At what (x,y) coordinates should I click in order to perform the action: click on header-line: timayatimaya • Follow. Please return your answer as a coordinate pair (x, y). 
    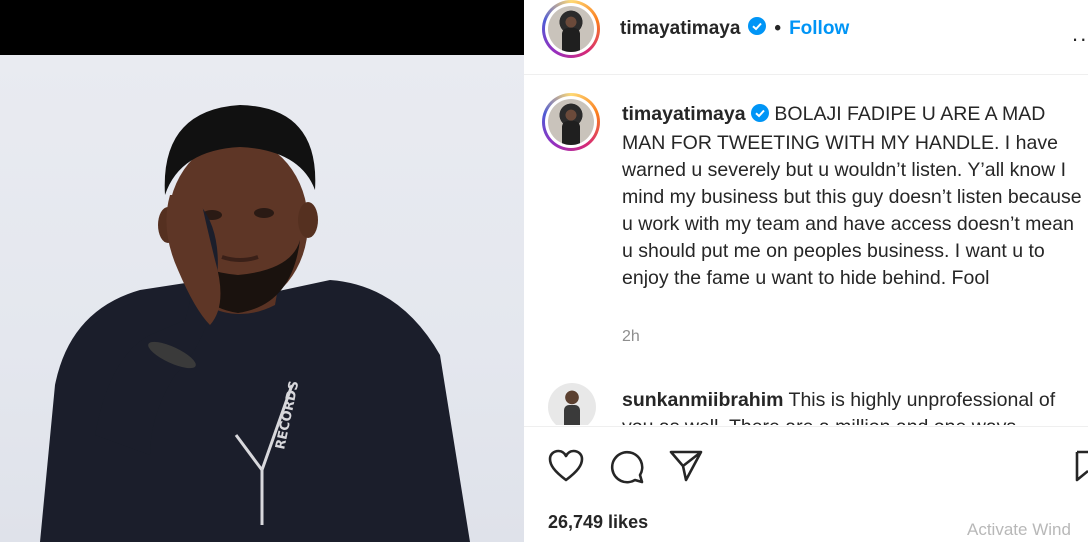
    Looking at the image, I should click on (734, 29).